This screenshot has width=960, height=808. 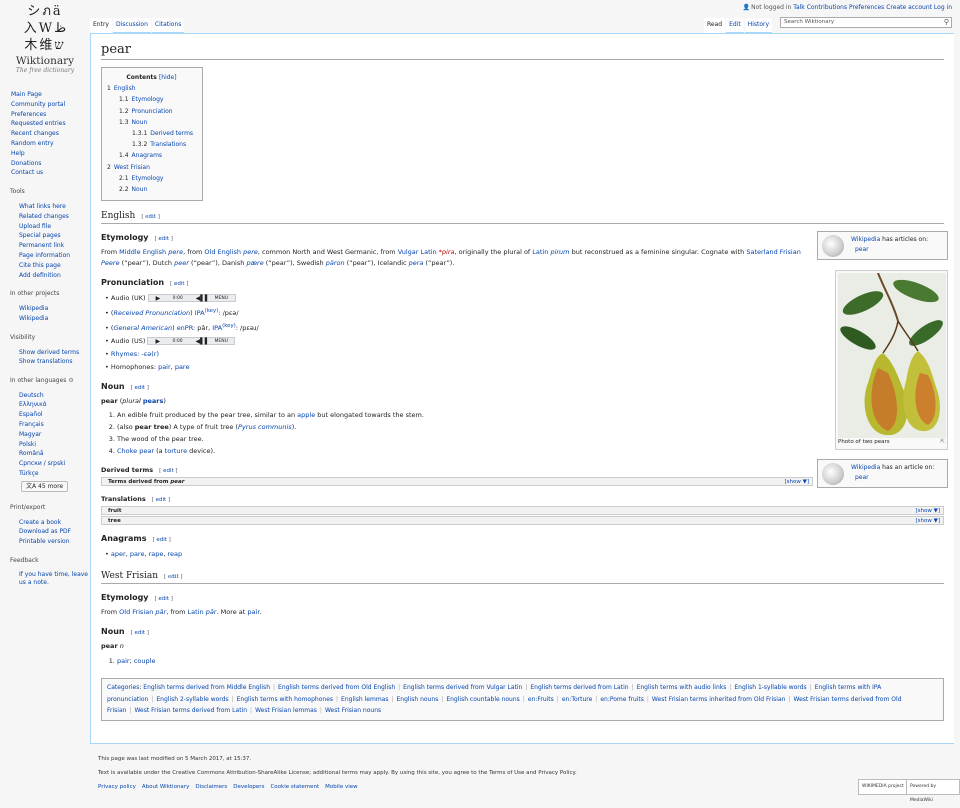 I want to click on sidebar-lang-polski: Polski, so click(x=27, y=444).